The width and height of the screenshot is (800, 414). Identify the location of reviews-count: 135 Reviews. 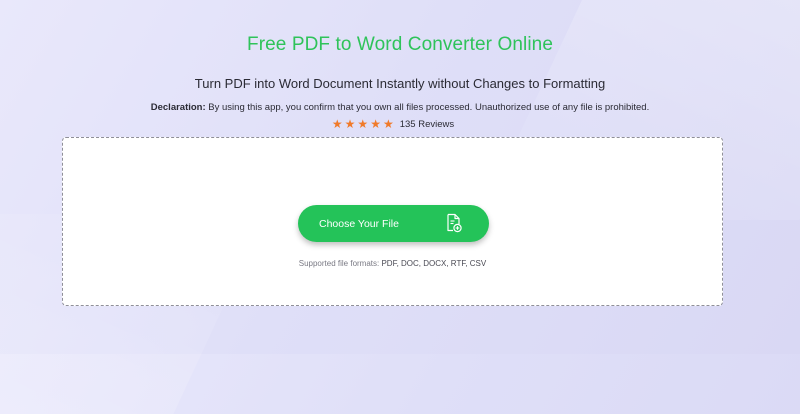
(427, 124).